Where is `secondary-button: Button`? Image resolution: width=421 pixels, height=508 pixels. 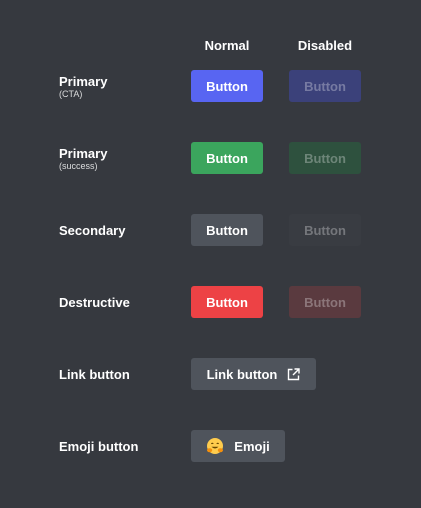
secondary-button: Button is located at coordinates (227, 230).